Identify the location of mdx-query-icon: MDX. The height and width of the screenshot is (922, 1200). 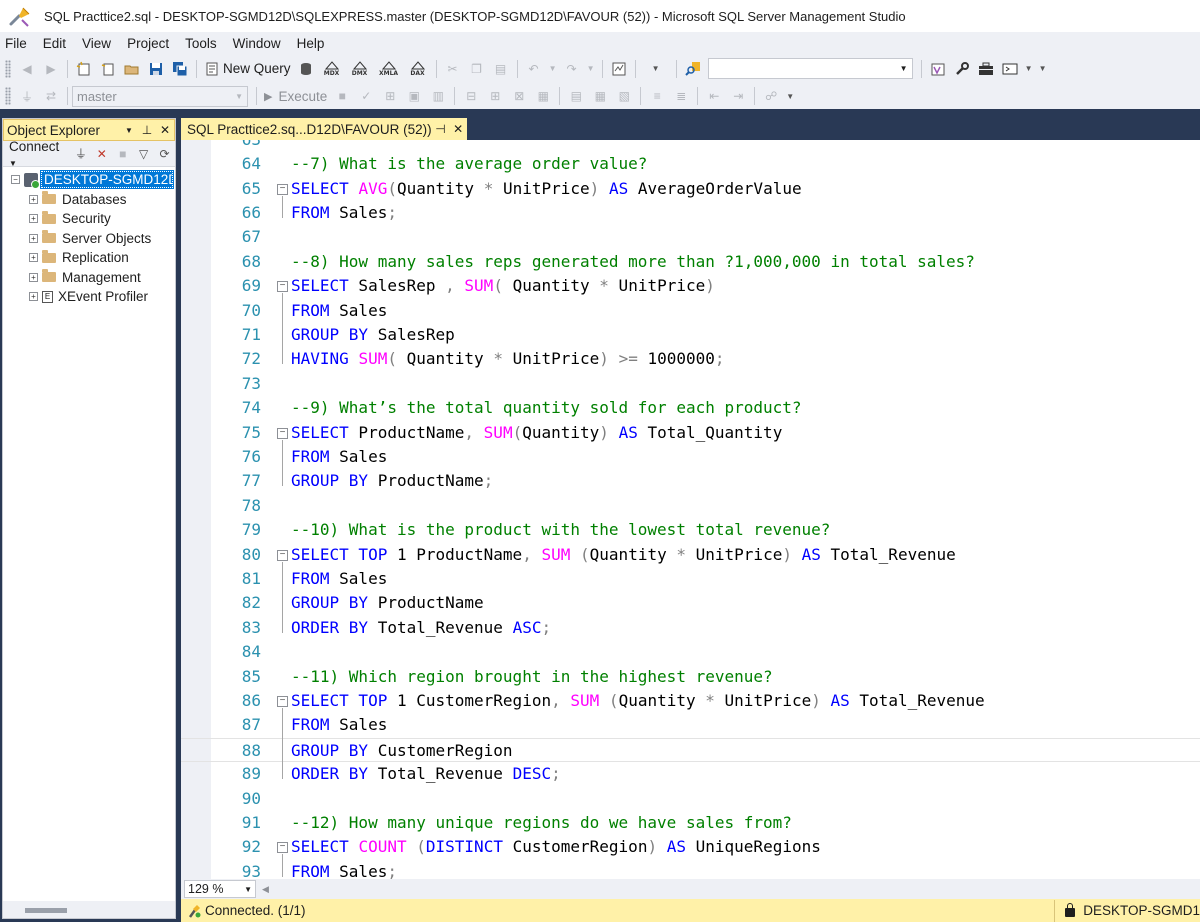
(332, 69).